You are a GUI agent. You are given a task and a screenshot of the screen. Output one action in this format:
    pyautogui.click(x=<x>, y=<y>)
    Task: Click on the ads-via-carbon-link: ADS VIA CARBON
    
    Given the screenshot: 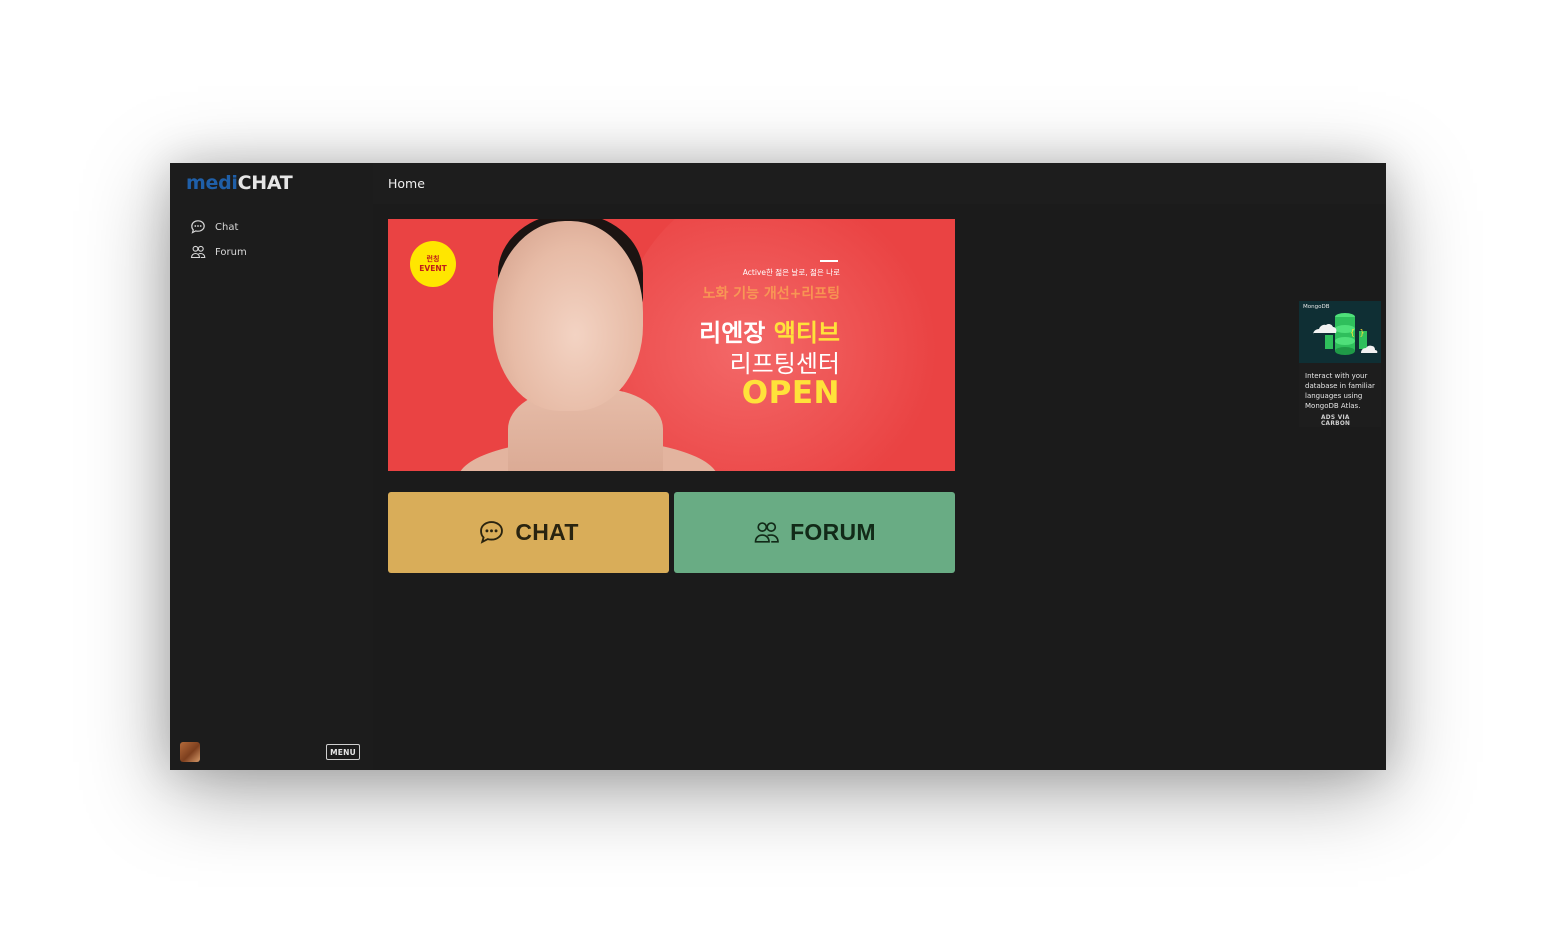 What is the action you would take?
    pyautogui.click(x=1351, y=421)
    